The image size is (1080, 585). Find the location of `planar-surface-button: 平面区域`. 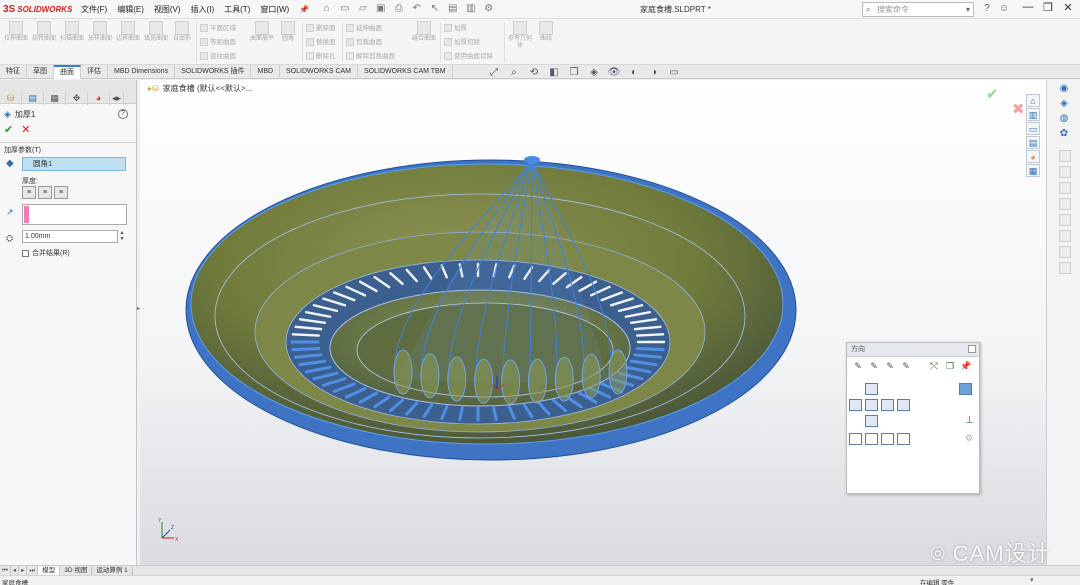

planar-surface-button: 平面区域 is located at coordinates (218, 28).